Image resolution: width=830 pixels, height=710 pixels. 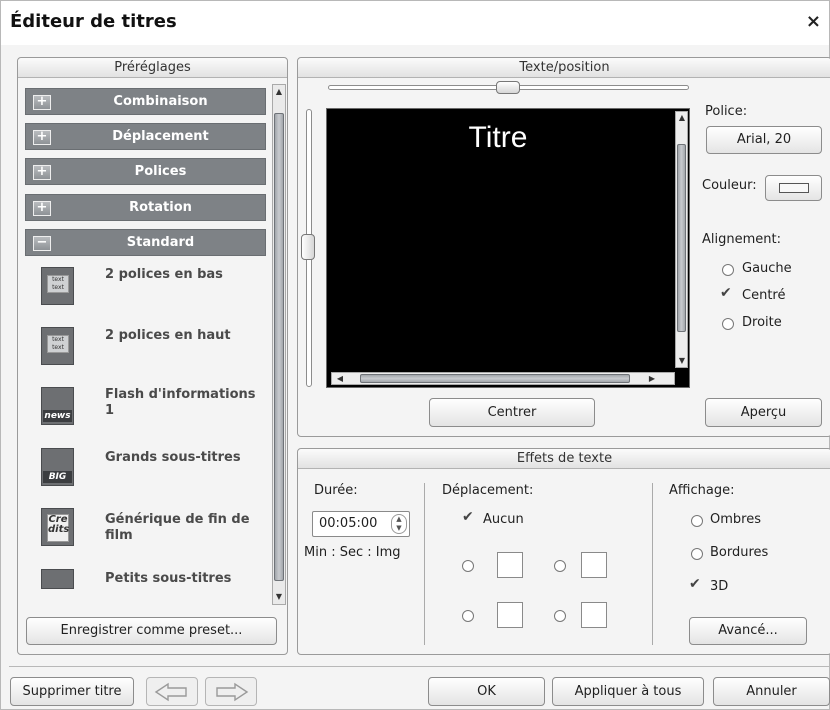 What do you see at coordinates (813, 21) in the screenshot?
I see `close-icon: ×` at bounding box center [813, 21].